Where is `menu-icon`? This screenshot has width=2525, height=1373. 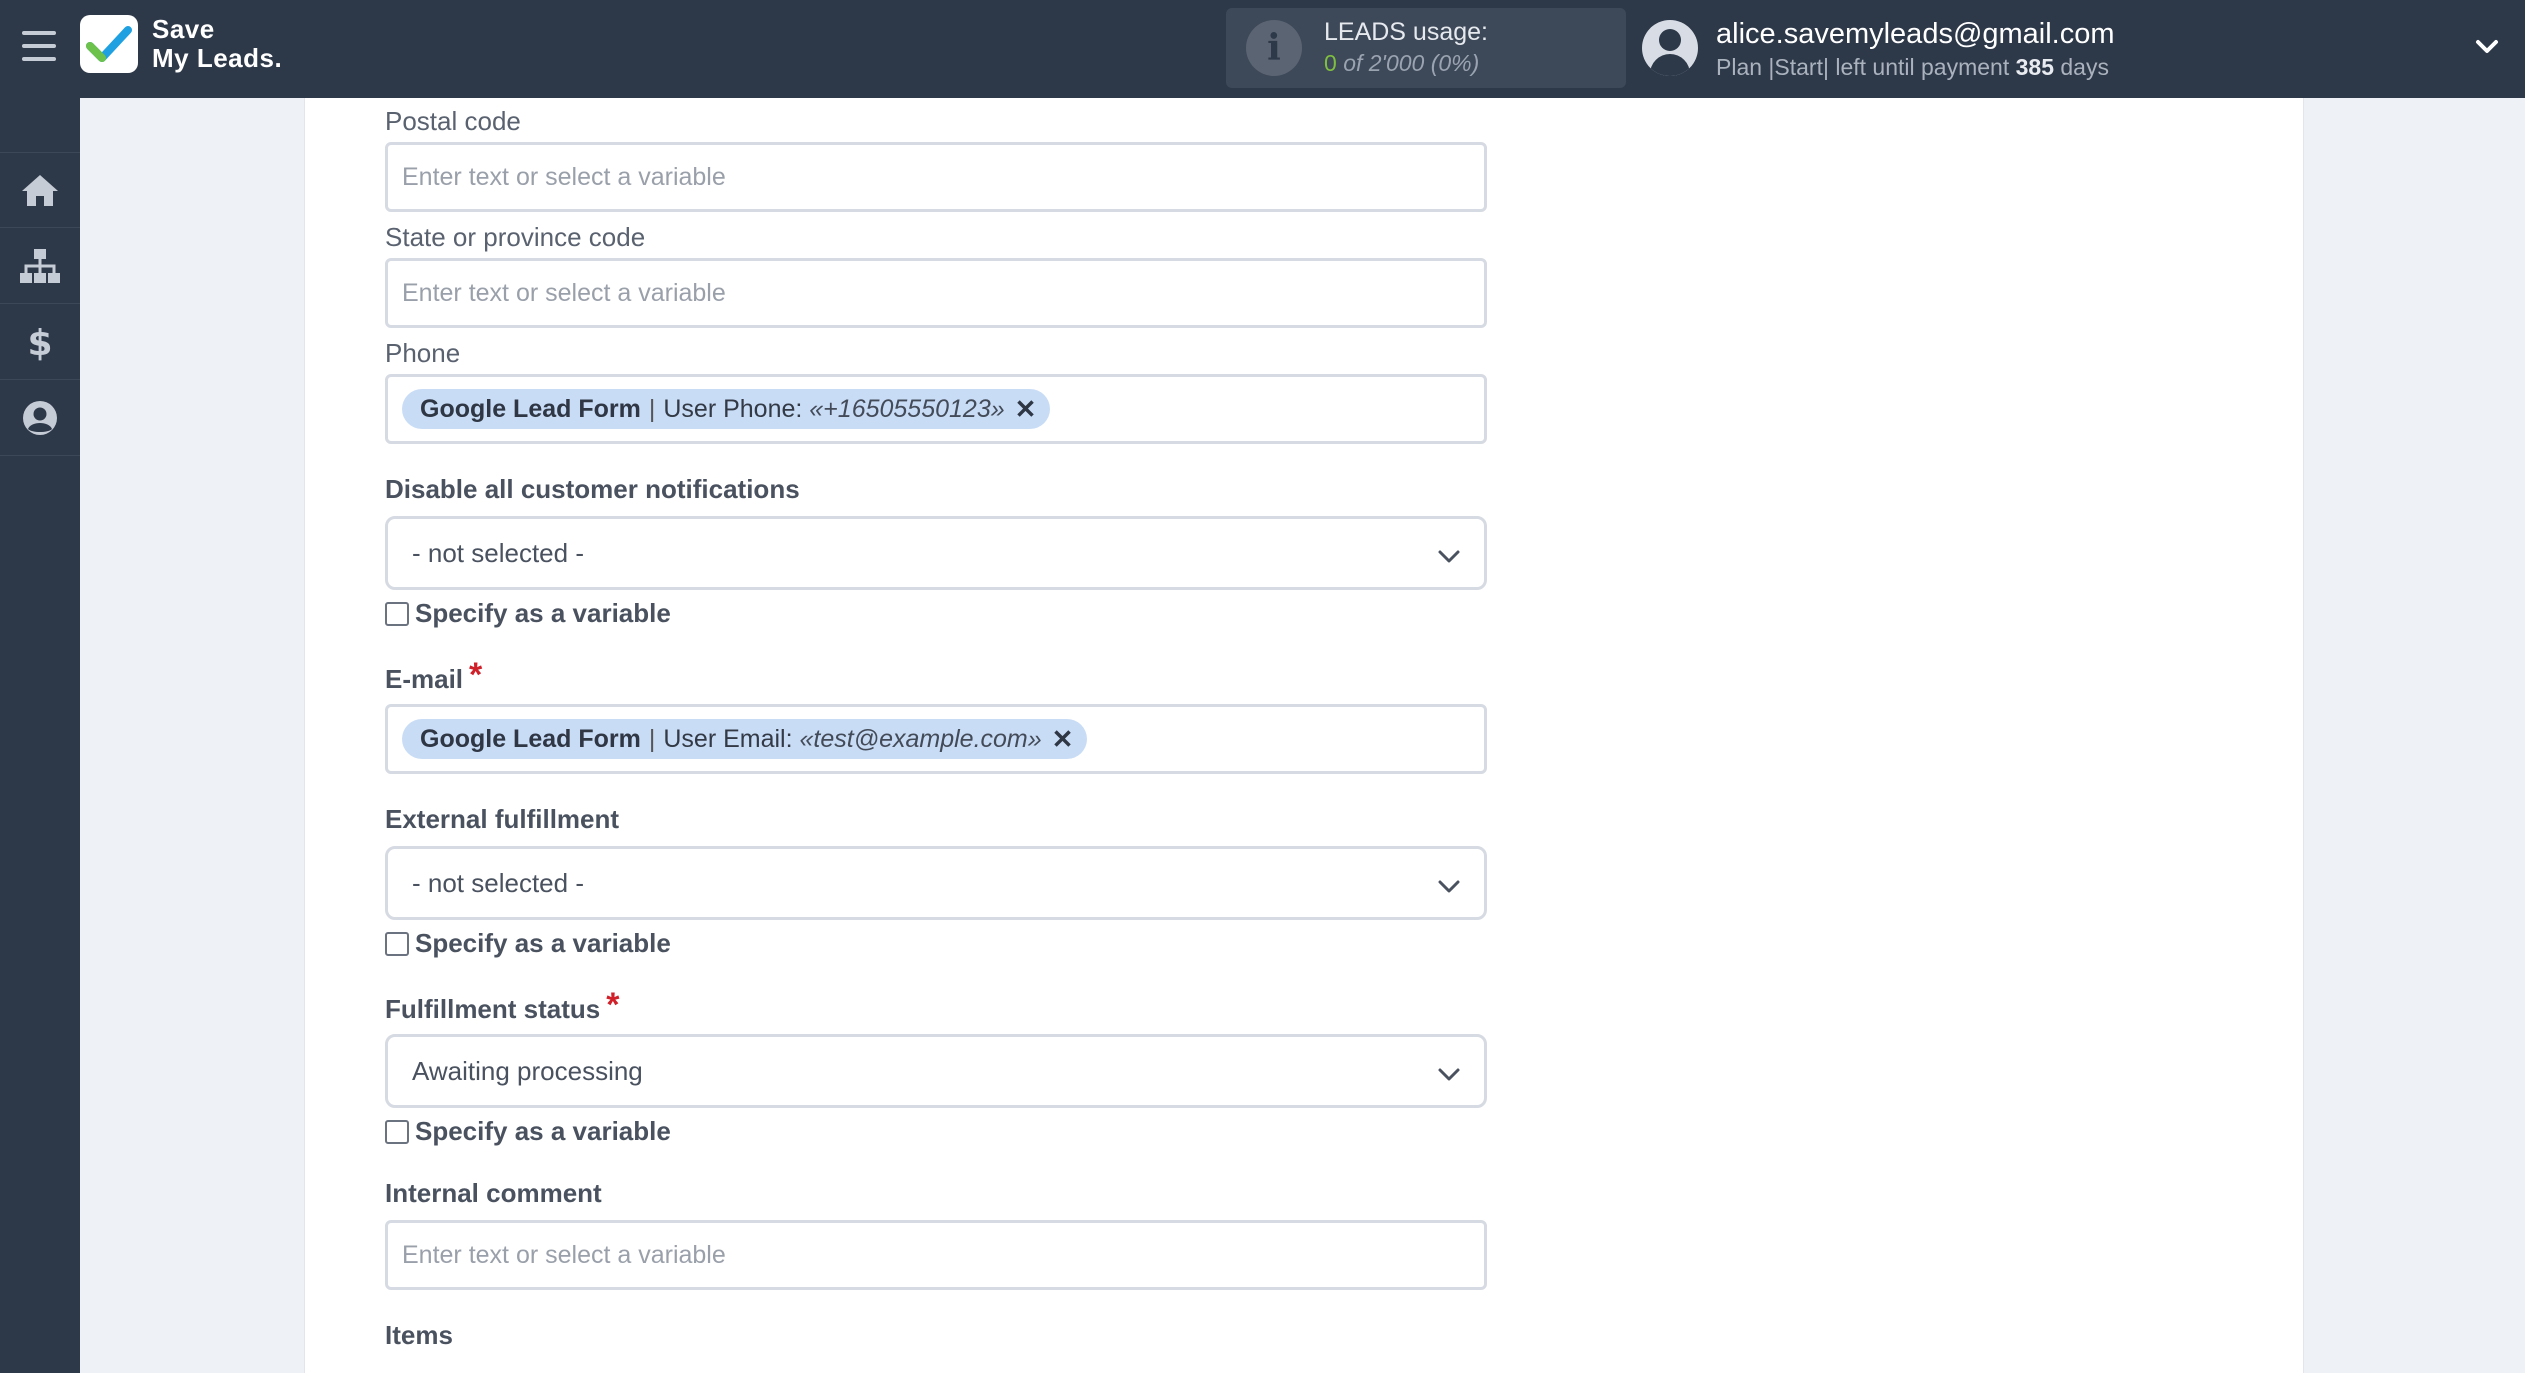
menu-icon is located at coordinates (39, 46).